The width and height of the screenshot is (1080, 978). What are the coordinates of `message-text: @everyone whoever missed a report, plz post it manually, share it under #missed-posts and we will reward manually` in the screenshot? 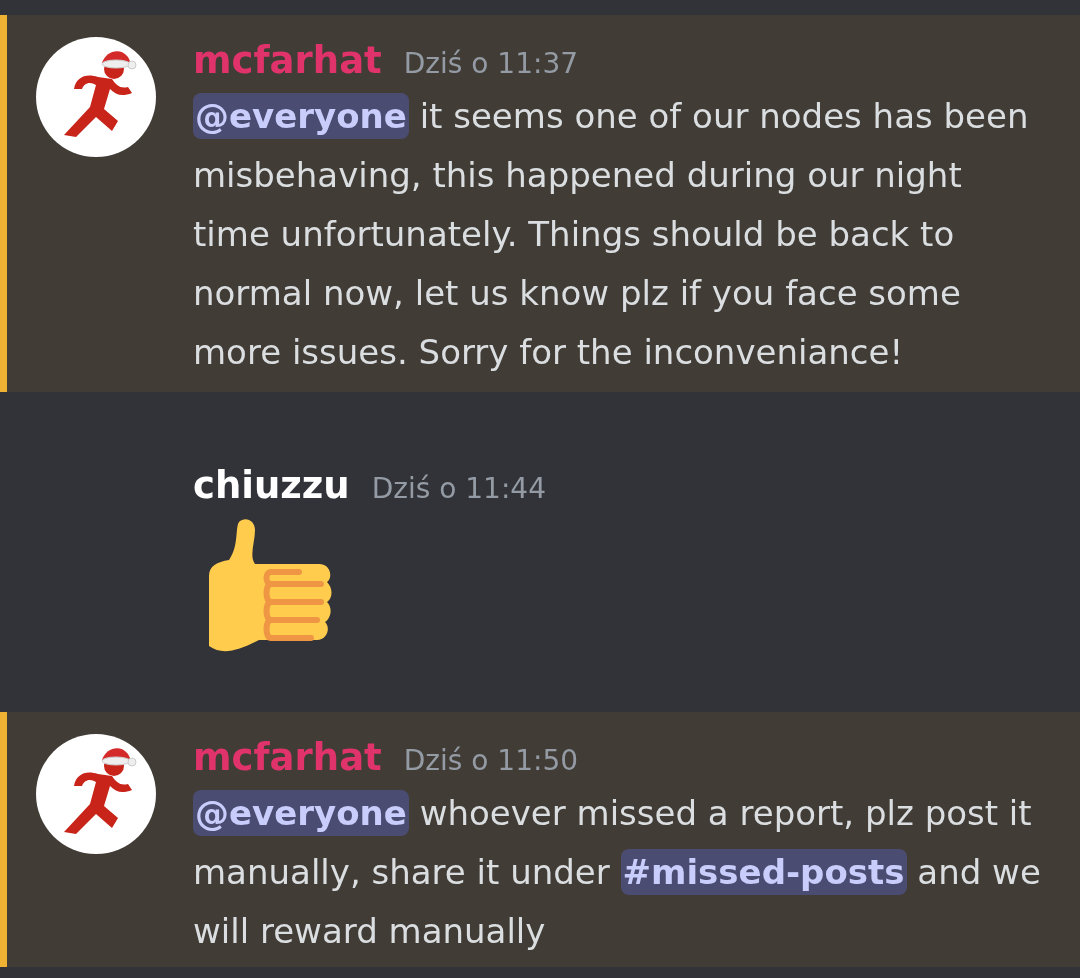 It's located at (620, 872).